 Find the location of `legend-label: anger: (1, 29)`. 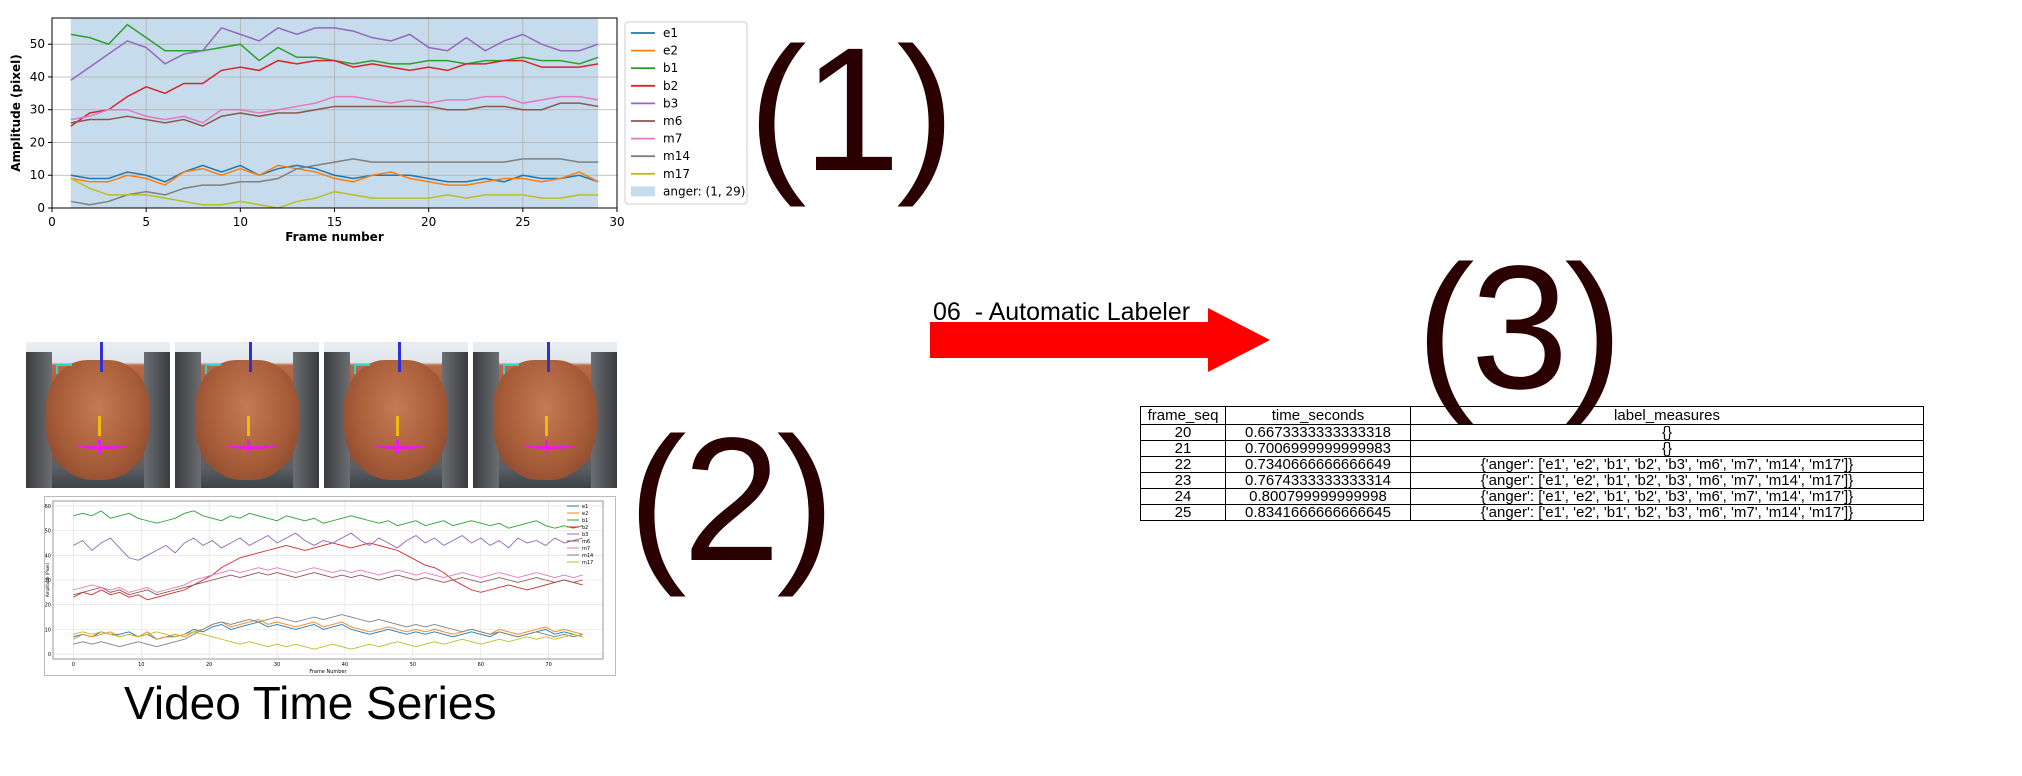

legend-label: anger: (1, 29) is located at coordinates (704, 191).